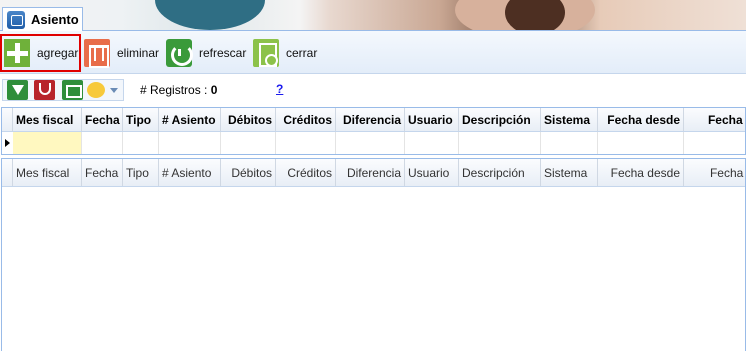 This screenshot has width=746, height=351. Describe the element at coordinates (97, 53) in the screenshot. I see `trash-icon` at that location.